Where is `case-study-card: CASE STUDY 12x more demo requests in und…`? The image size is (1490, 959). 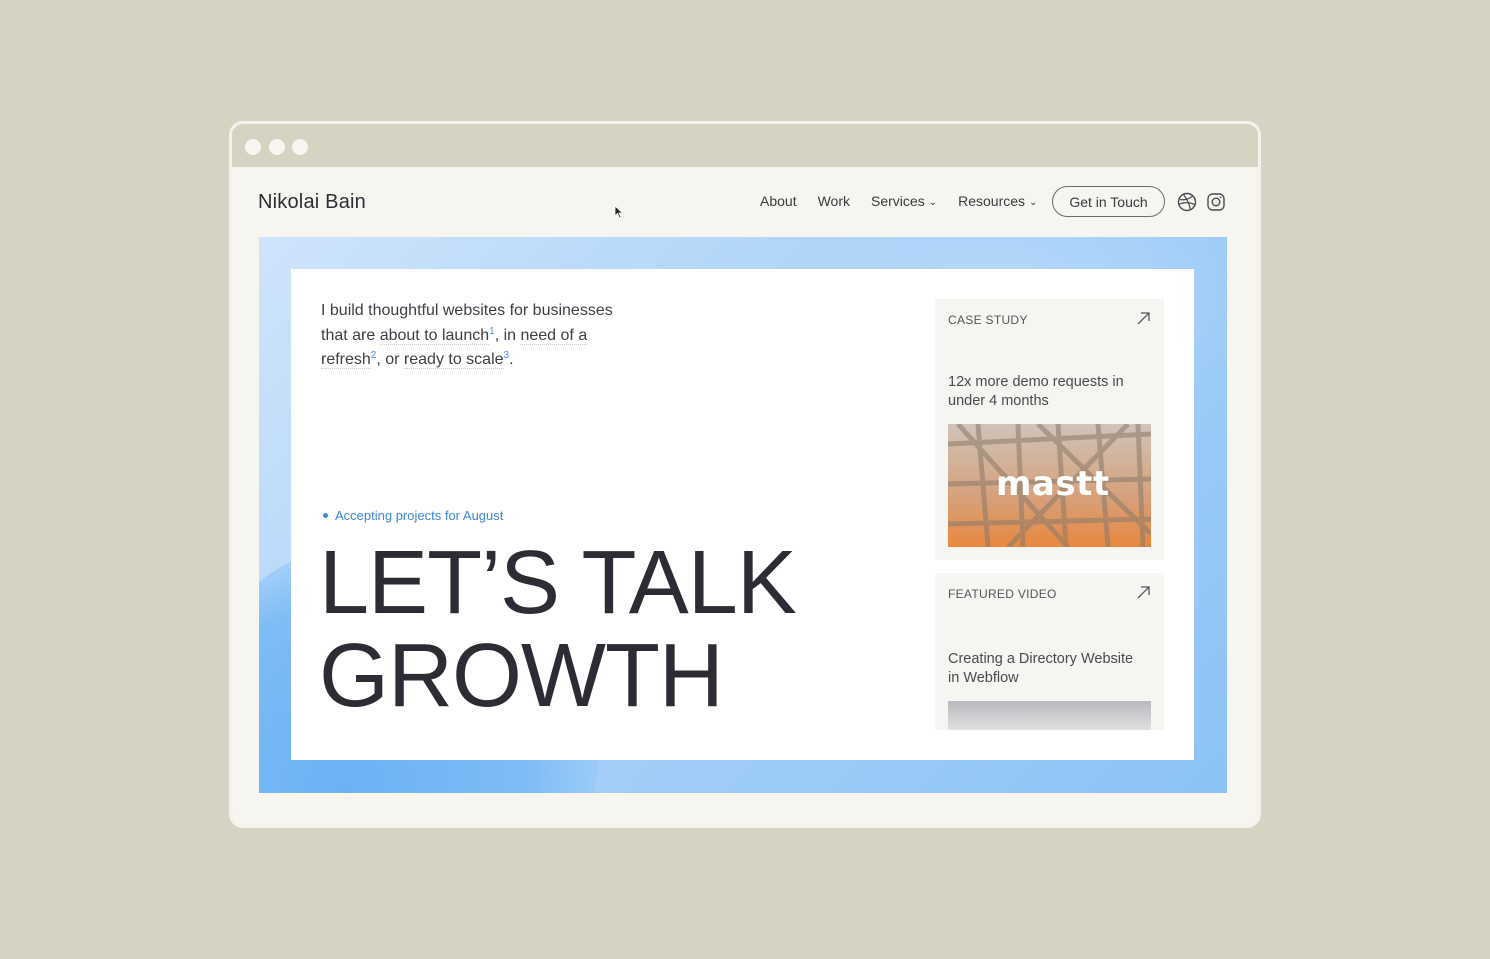
case-study-card: CASE STUDY 12x more demo requests in und… is located at coordinates (1049, 429).